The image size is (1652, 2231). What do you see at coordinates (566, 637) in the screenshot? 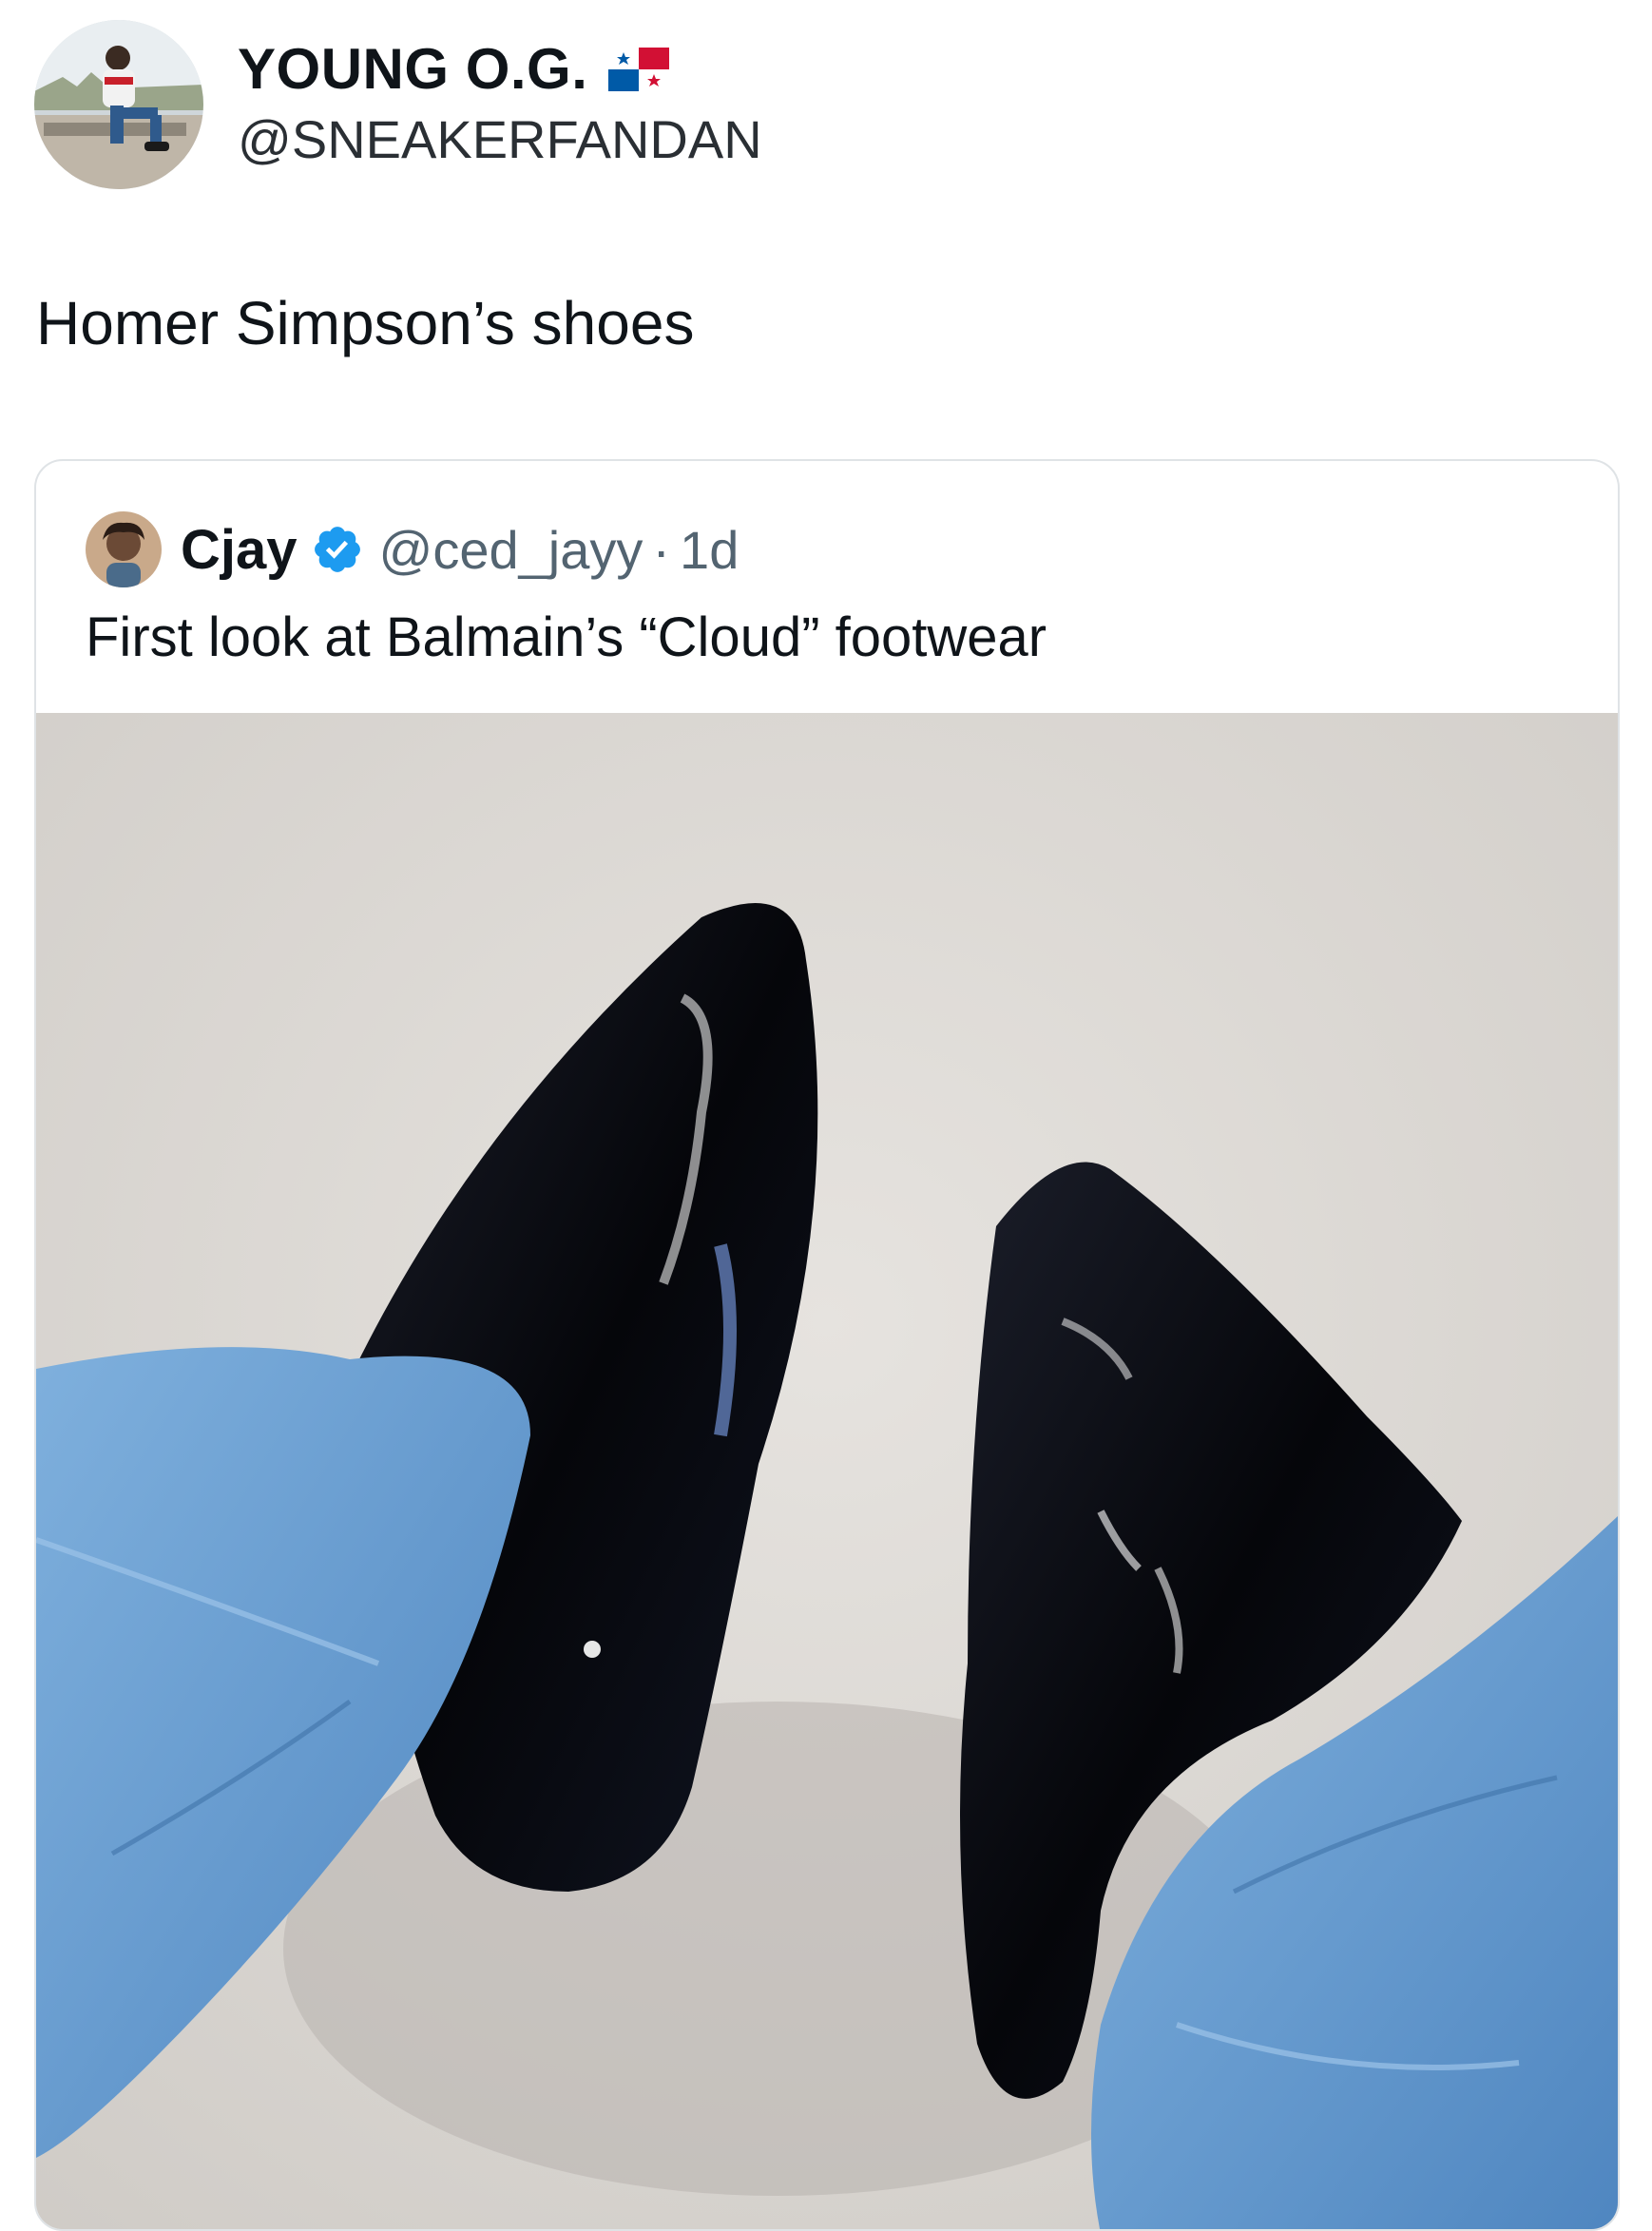
I see `quoted-tweet-text: First look at Balmain’s “Cloud” footwear` at bounding box center [566, 637].